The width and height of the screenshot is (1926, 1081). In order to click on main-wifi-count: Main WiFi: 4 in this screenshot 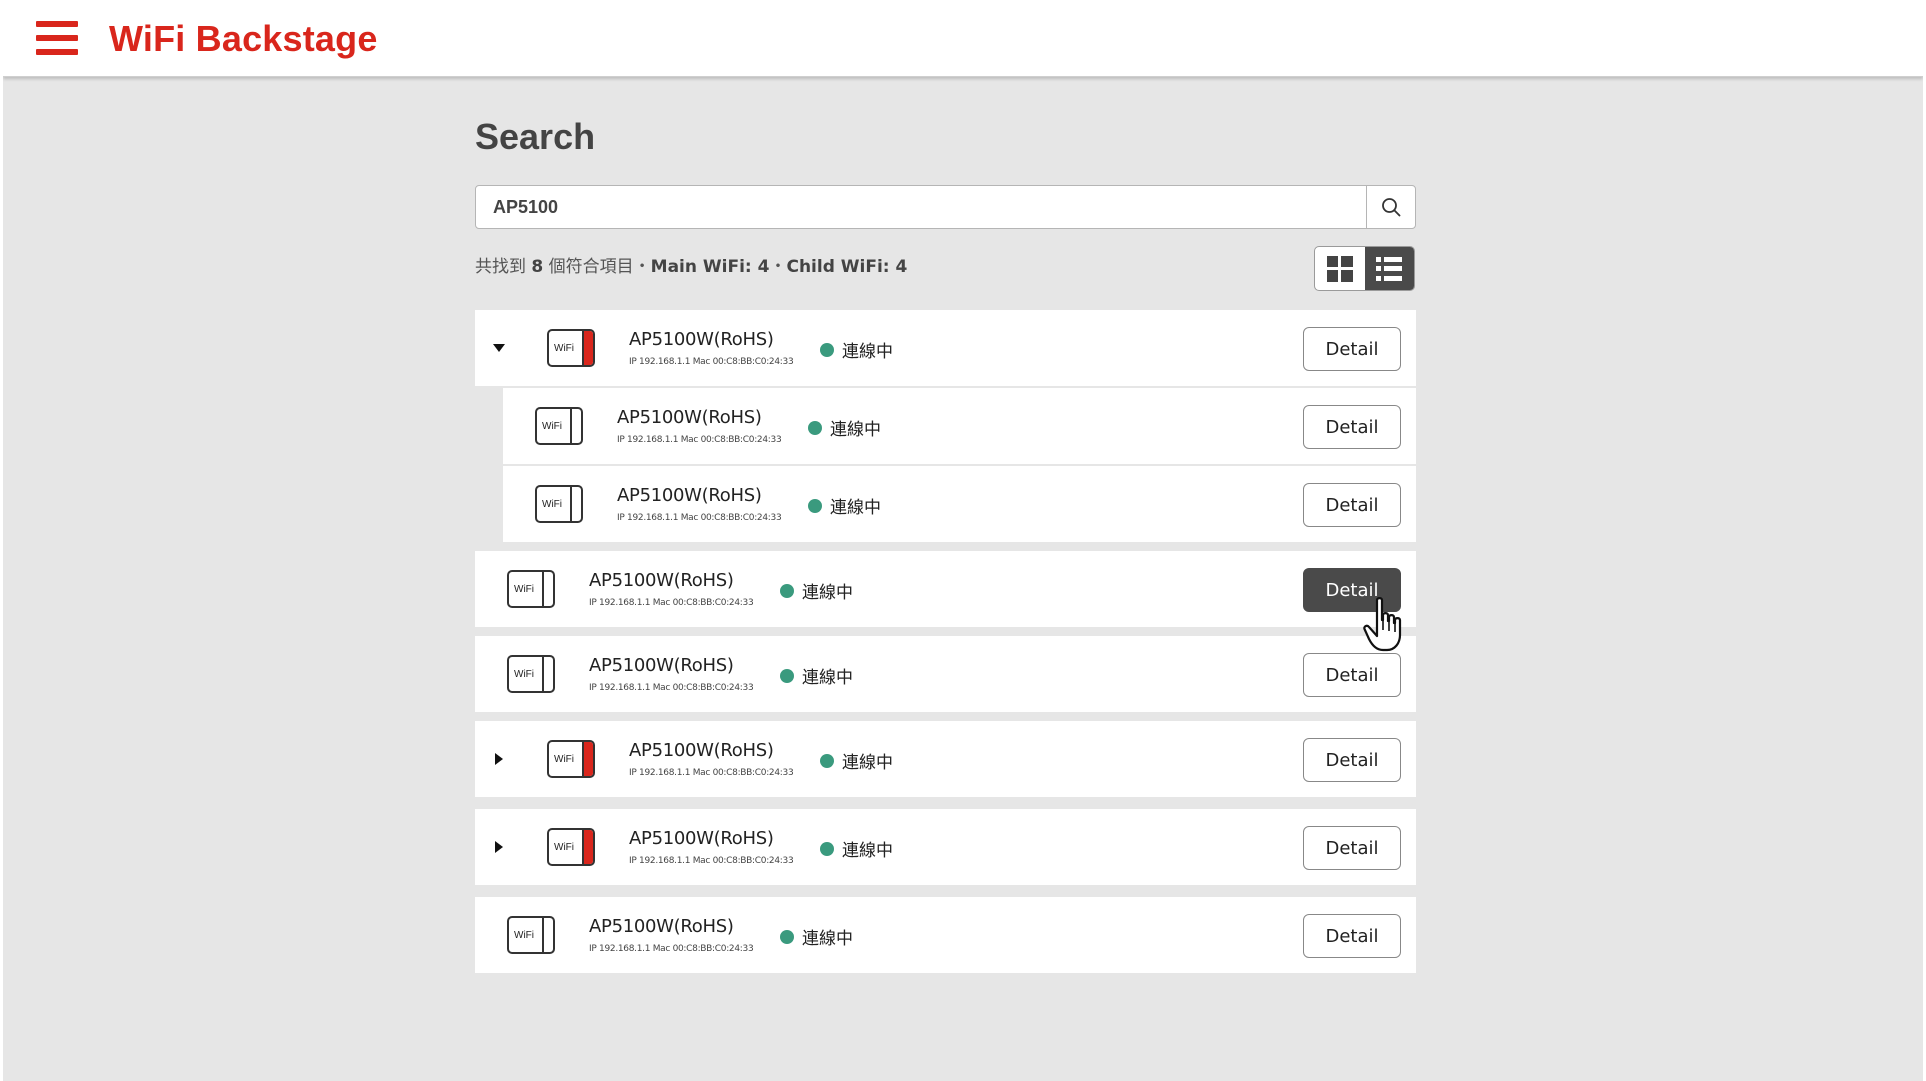, I will do `click(710, 267)`.